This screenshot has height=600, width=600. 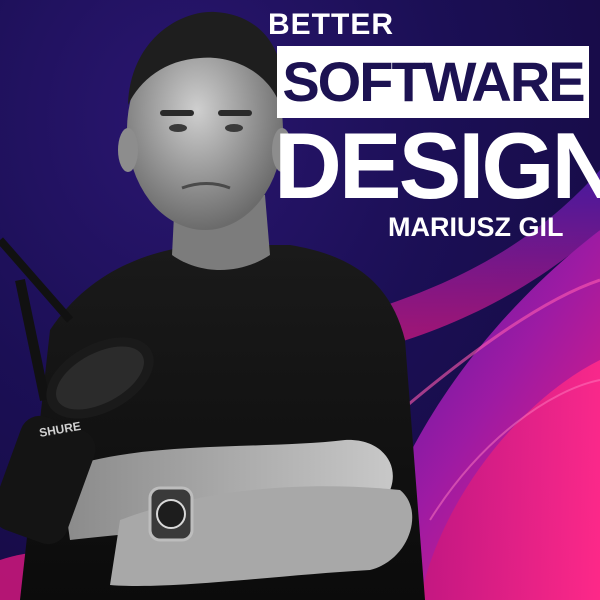 What do you see at coordinates (331, 24) in the screenshot?
I see `title-better: BETTER` at bounding box center [331, 24].